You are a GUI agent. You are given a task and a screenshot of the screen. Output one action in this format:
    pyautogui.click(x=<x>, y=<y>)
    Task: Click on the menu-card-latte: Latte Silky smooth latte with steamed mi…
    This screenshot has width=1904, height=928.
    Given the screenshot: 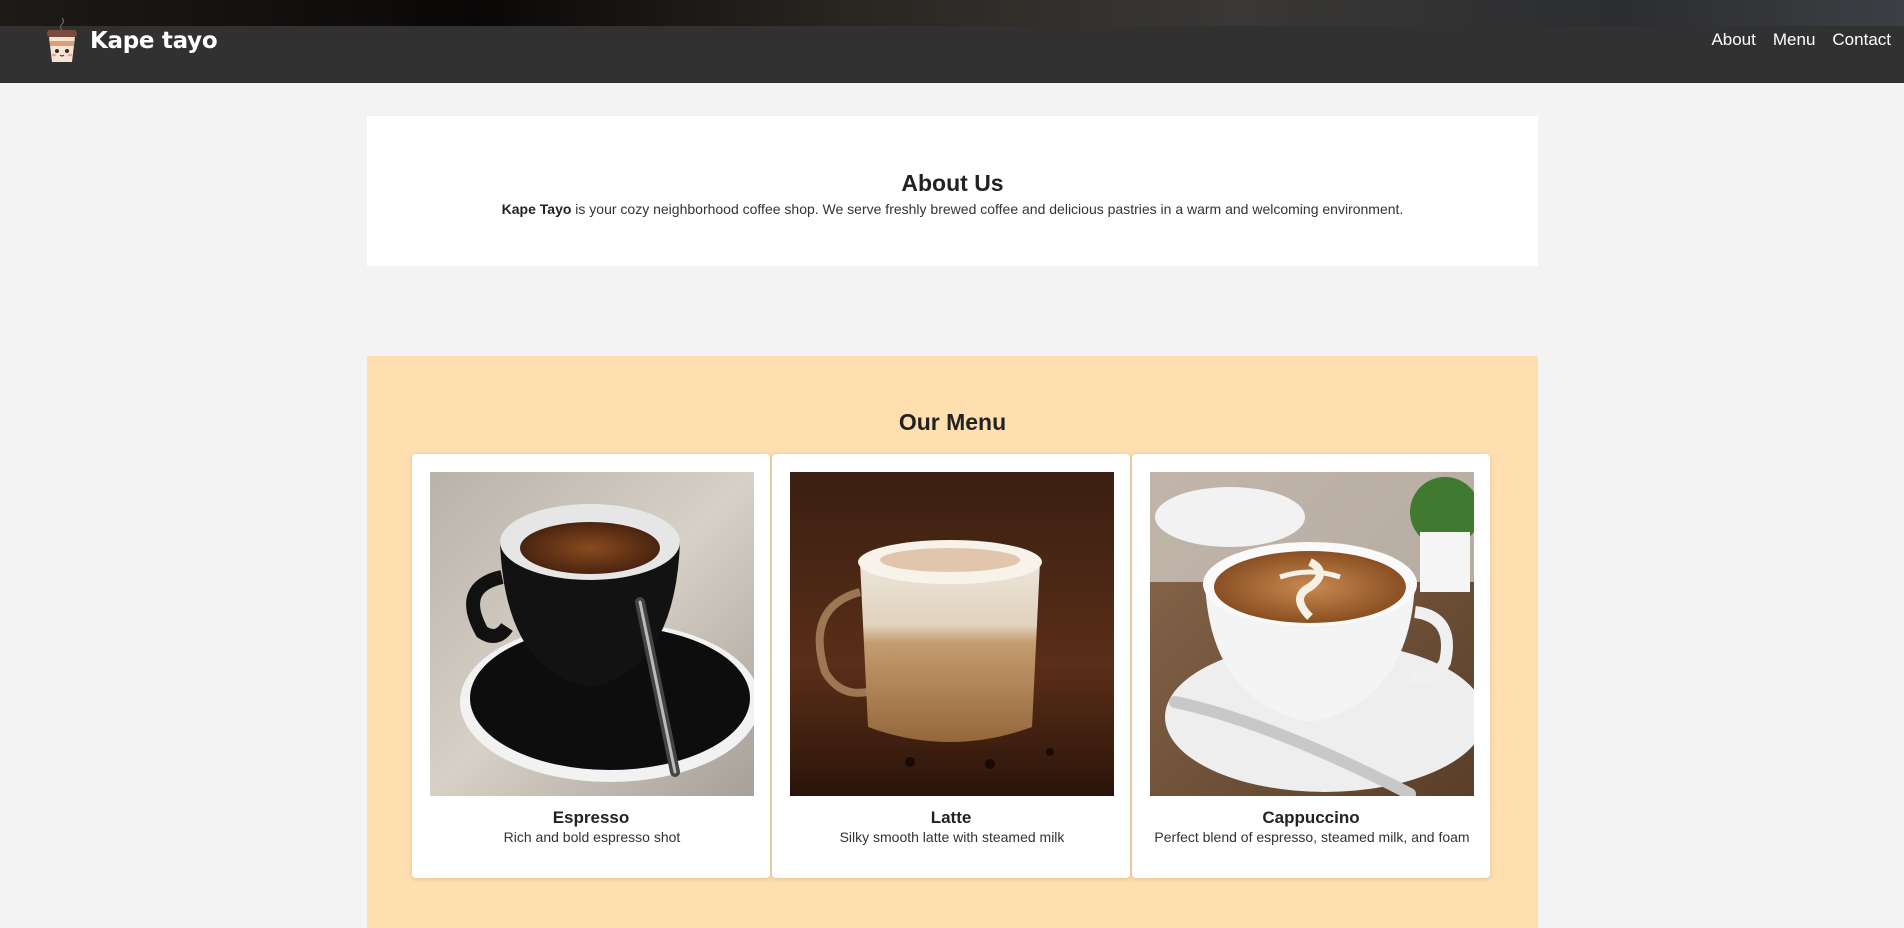 What is the action you would take?
    pyautogui.click(x=951, y=666)
    